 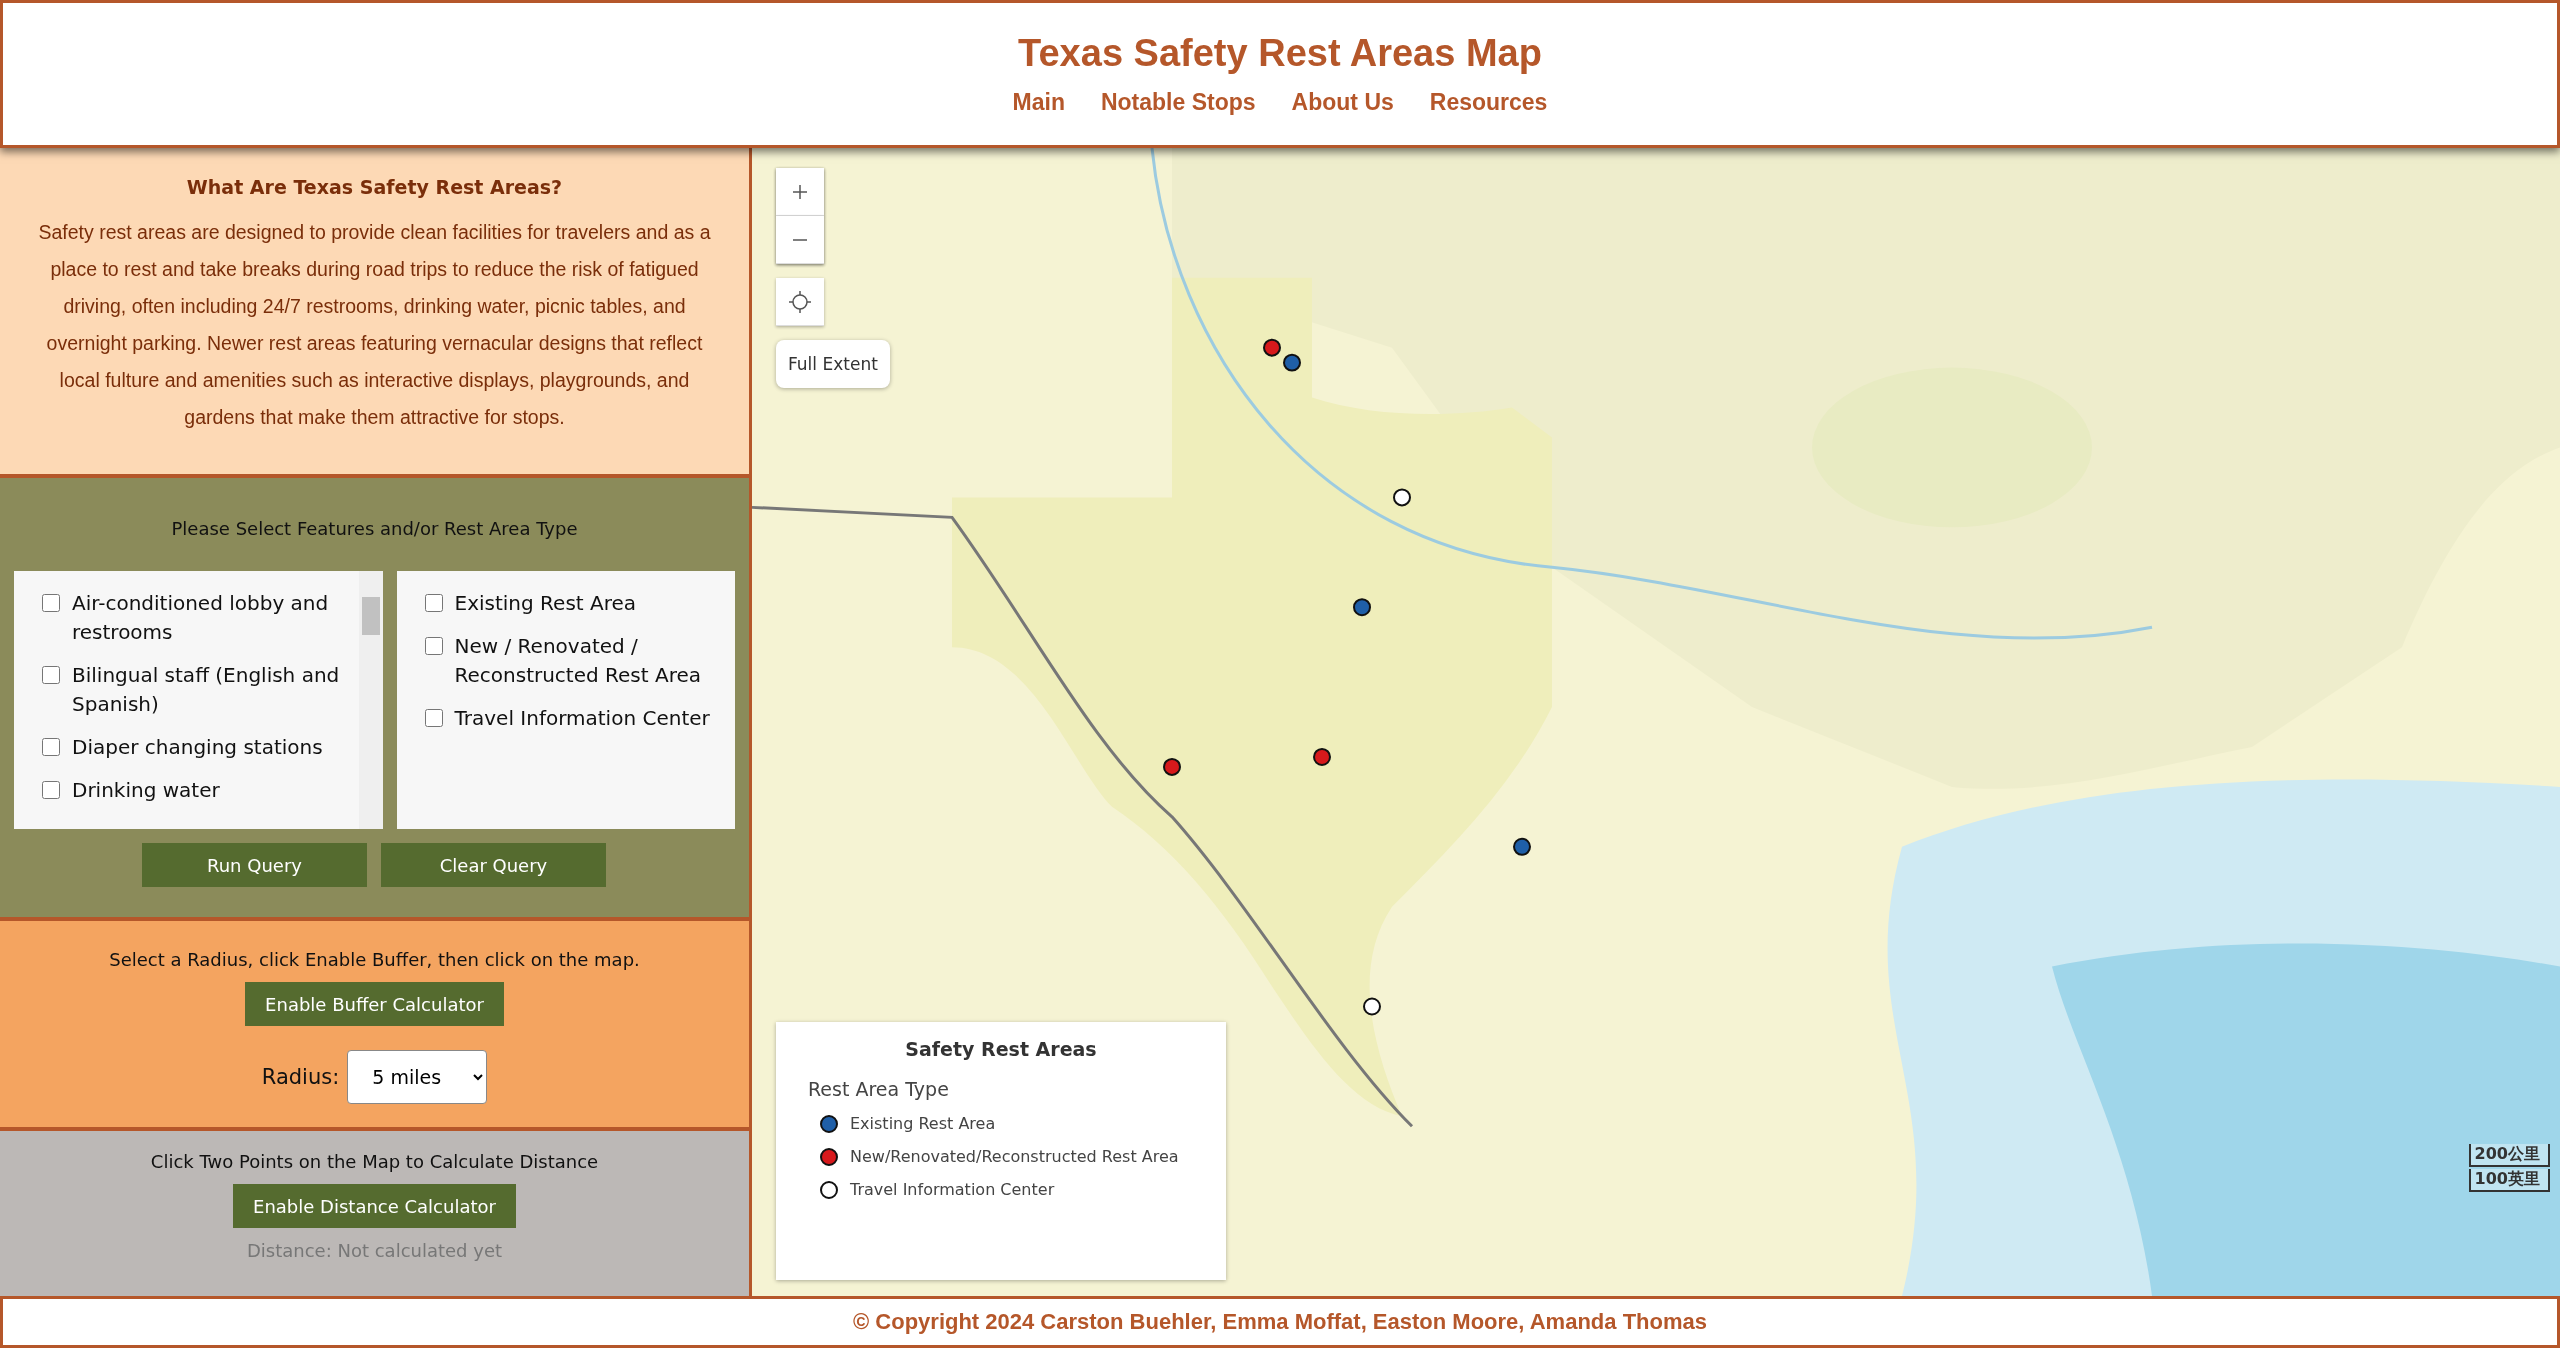 I want to click on query-prompt: Please Select Features and/or Rest Area Type, so click(x=374, y=528).